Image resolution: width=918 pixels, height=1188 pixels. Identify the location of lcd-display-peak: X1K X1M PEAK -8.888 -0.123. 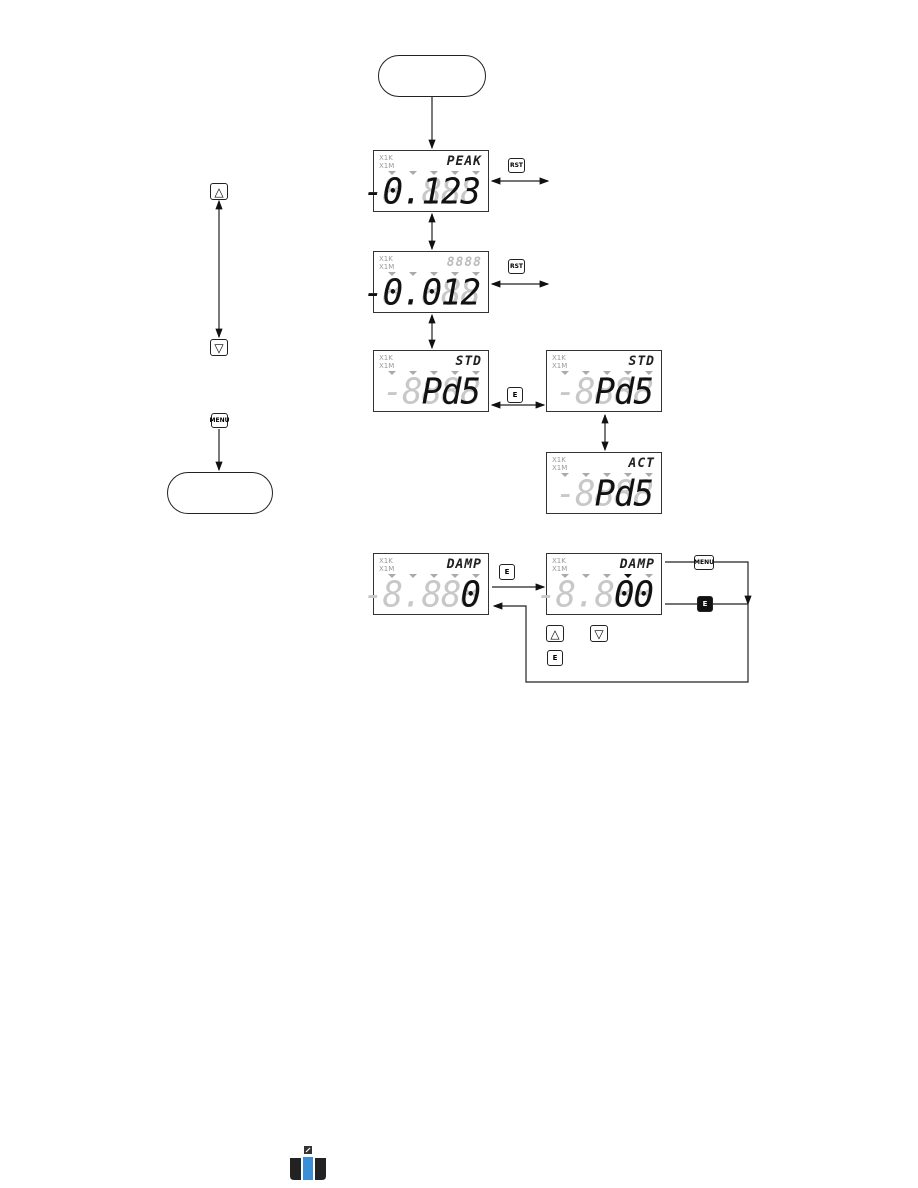
(426, 181).